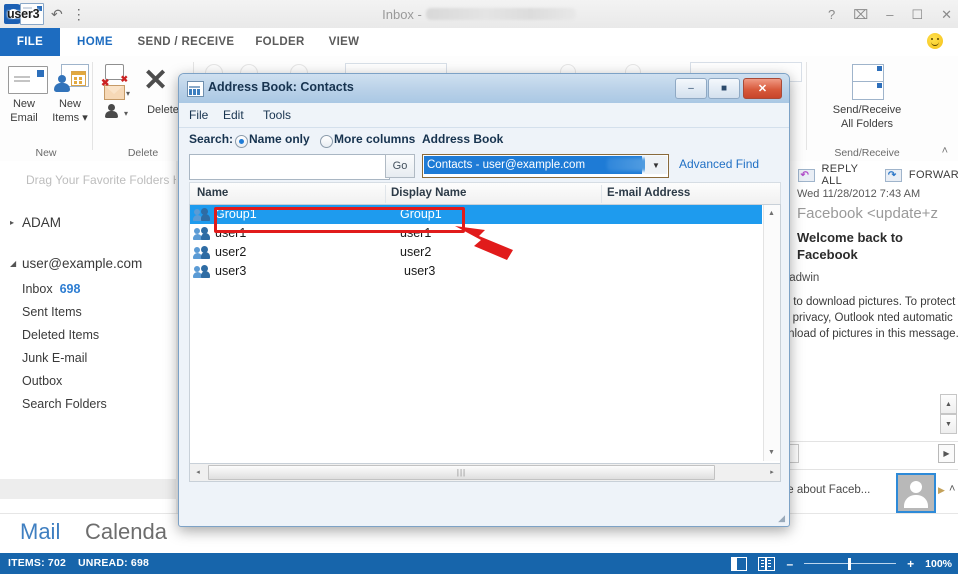 The image size is (958, 574). I want to click on help-icon: ?, so click(831, 14).